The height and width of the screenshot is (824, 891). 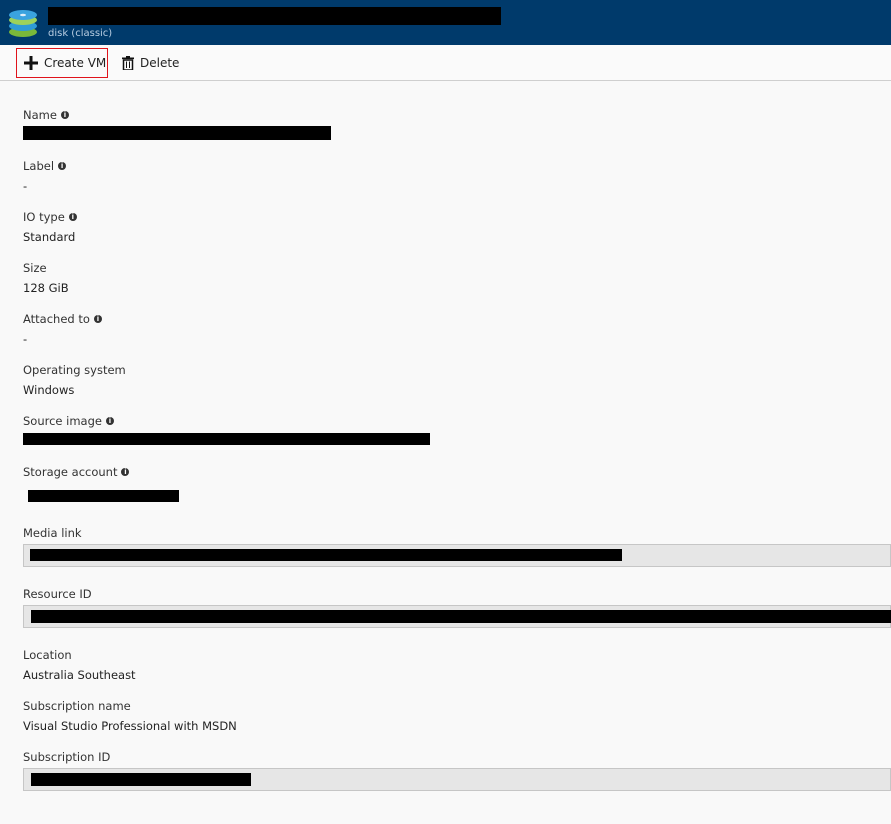 I want to click on create-vm-button: Create VM, so click(x=62, y=63).